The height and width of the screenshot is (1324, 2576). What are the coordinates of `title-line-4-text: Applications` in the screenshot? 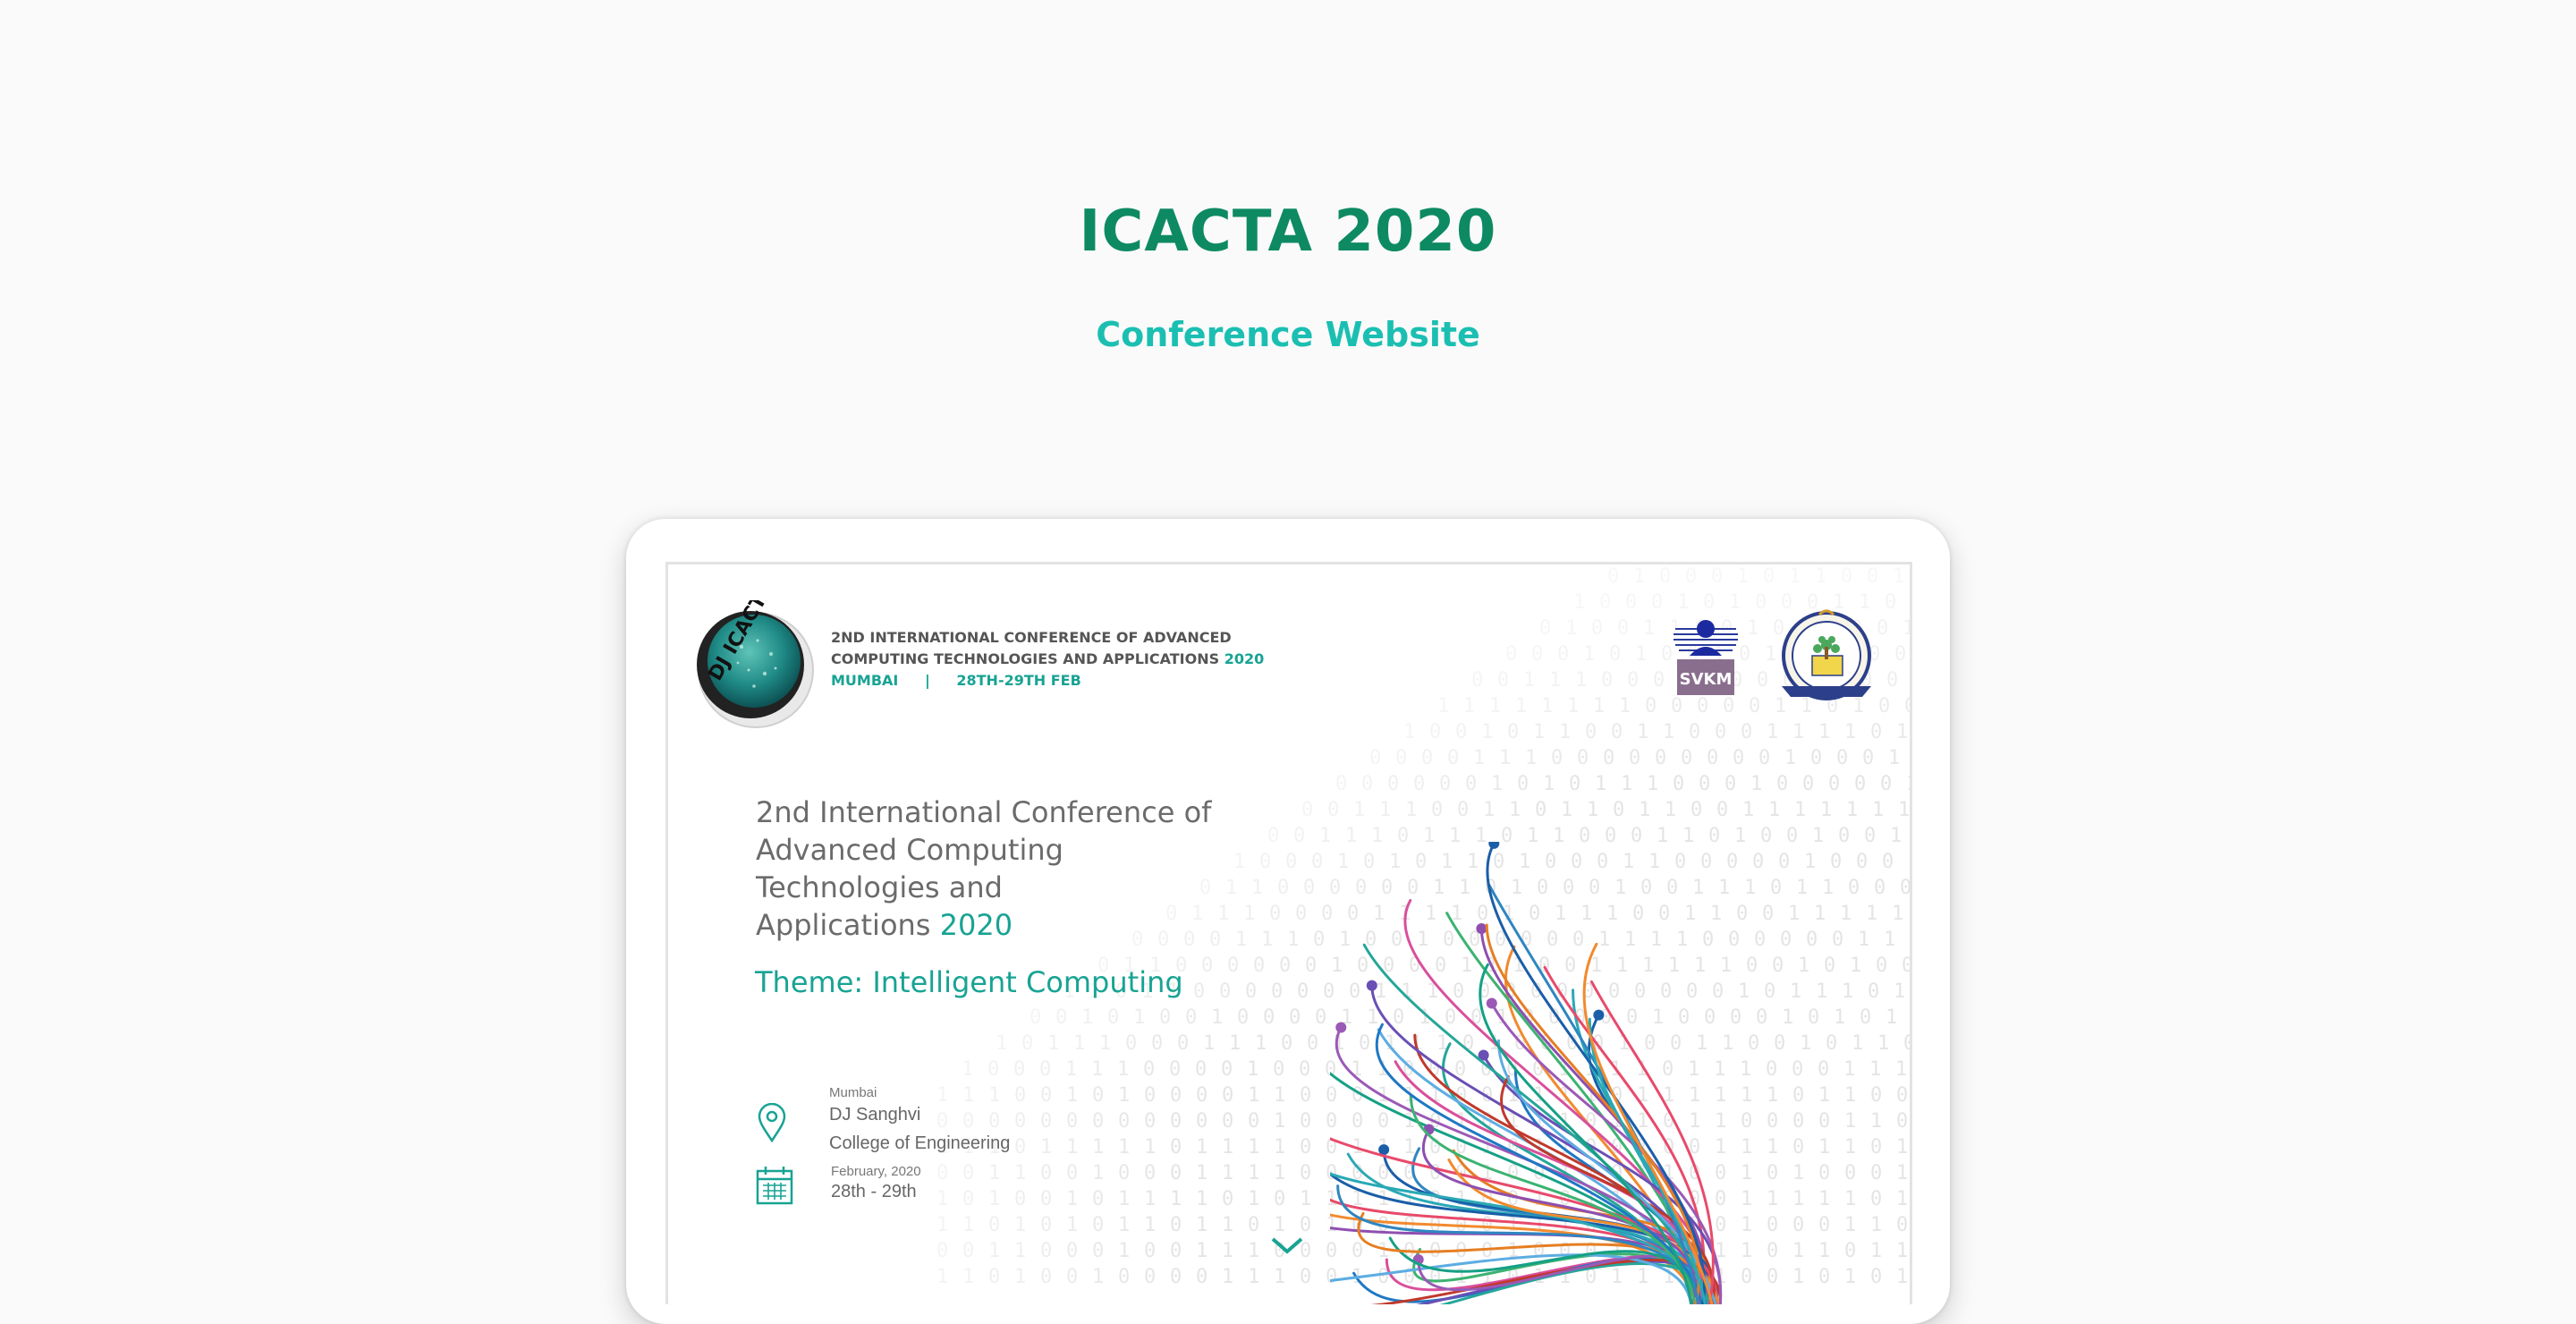 It's located at (843, 925).